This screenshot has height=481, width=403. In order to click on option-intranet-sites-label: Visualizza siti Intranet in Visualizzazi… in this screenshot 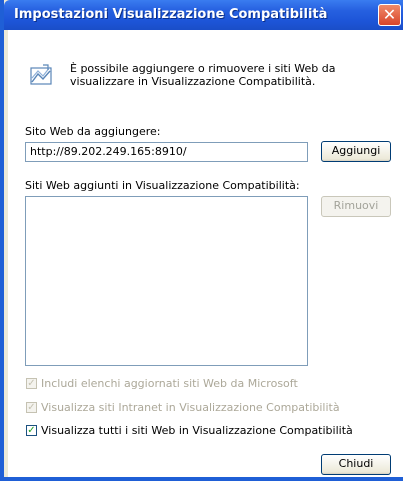, I will do `click(190, 407)`.